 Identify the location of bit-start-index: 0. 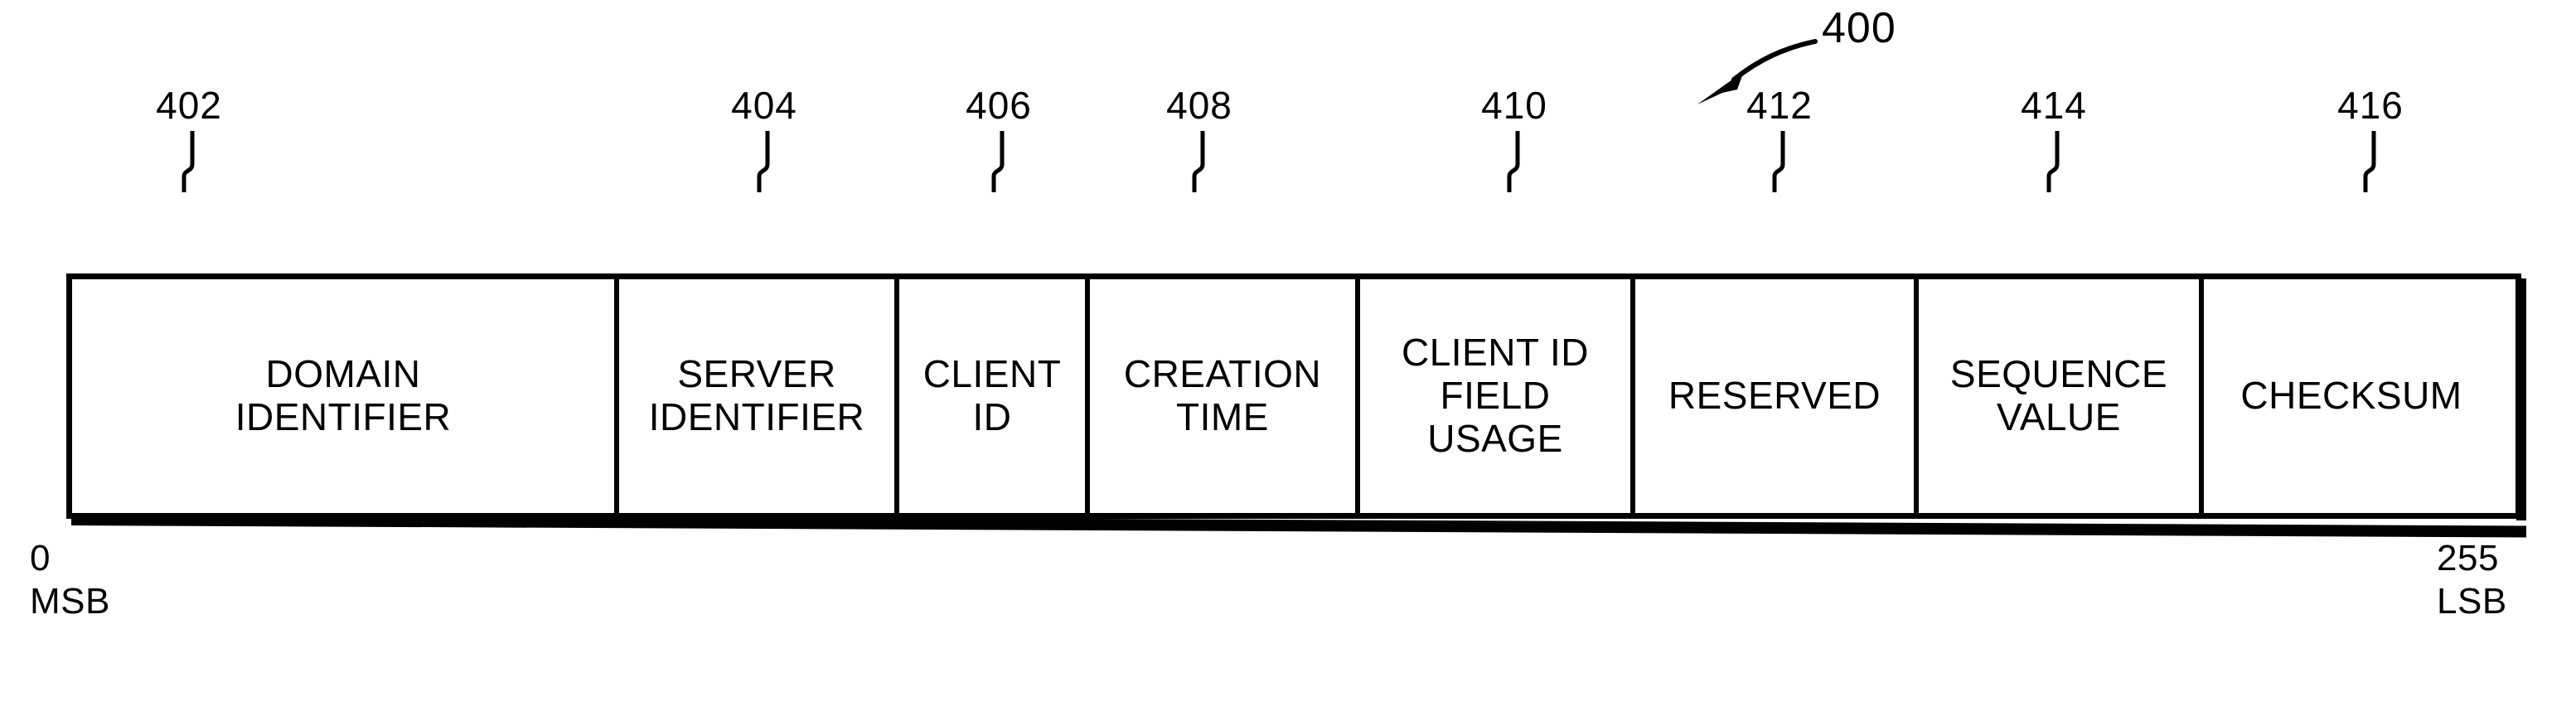
(40, 558).